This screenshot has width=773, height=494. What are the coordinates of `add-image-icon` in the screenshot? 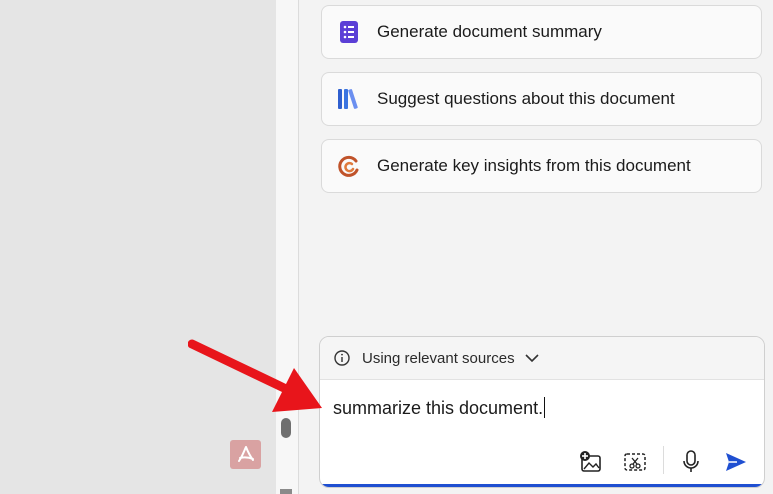 It's located at (590, 461).